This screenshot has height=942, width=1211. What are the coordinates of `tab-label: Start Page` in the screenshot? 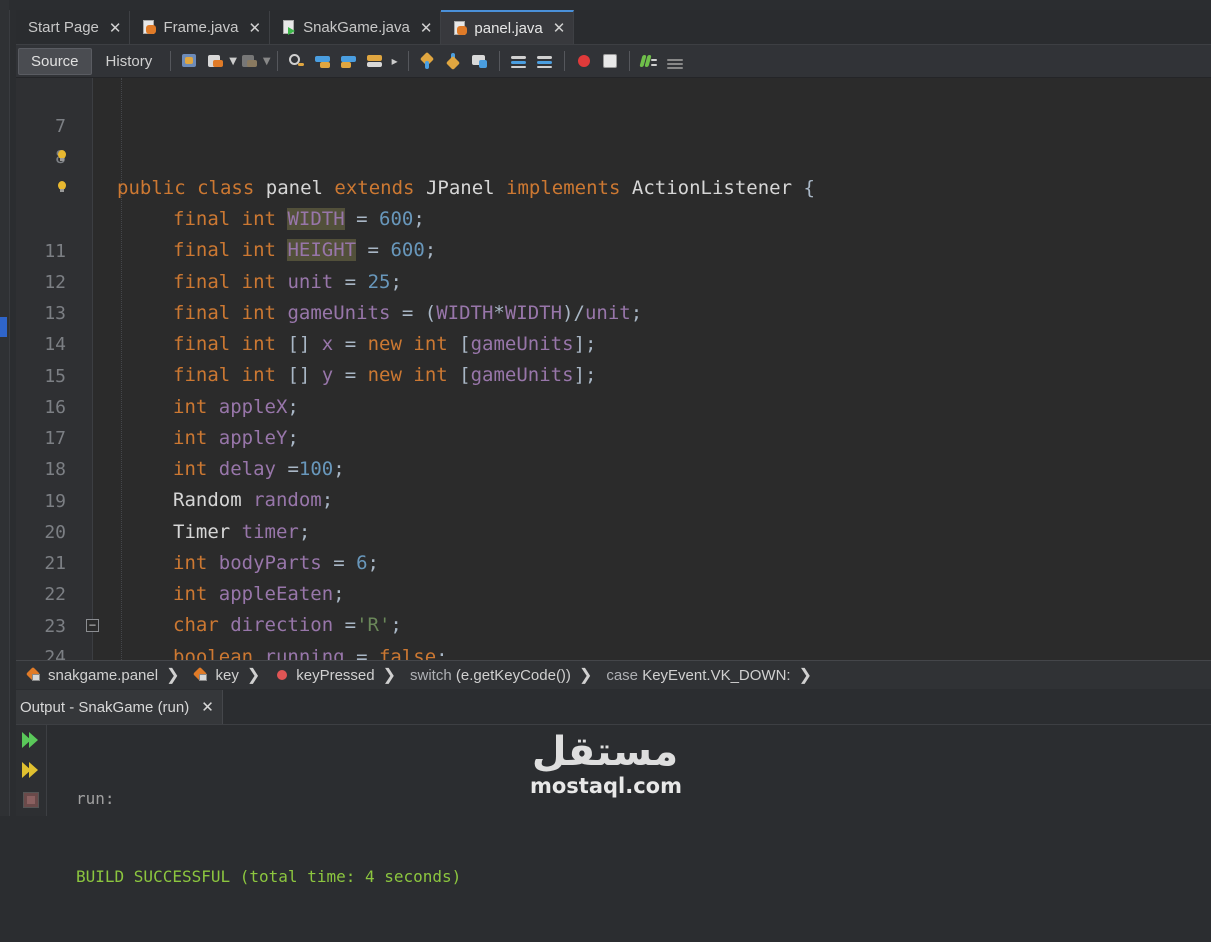 It's located at (63, 27).